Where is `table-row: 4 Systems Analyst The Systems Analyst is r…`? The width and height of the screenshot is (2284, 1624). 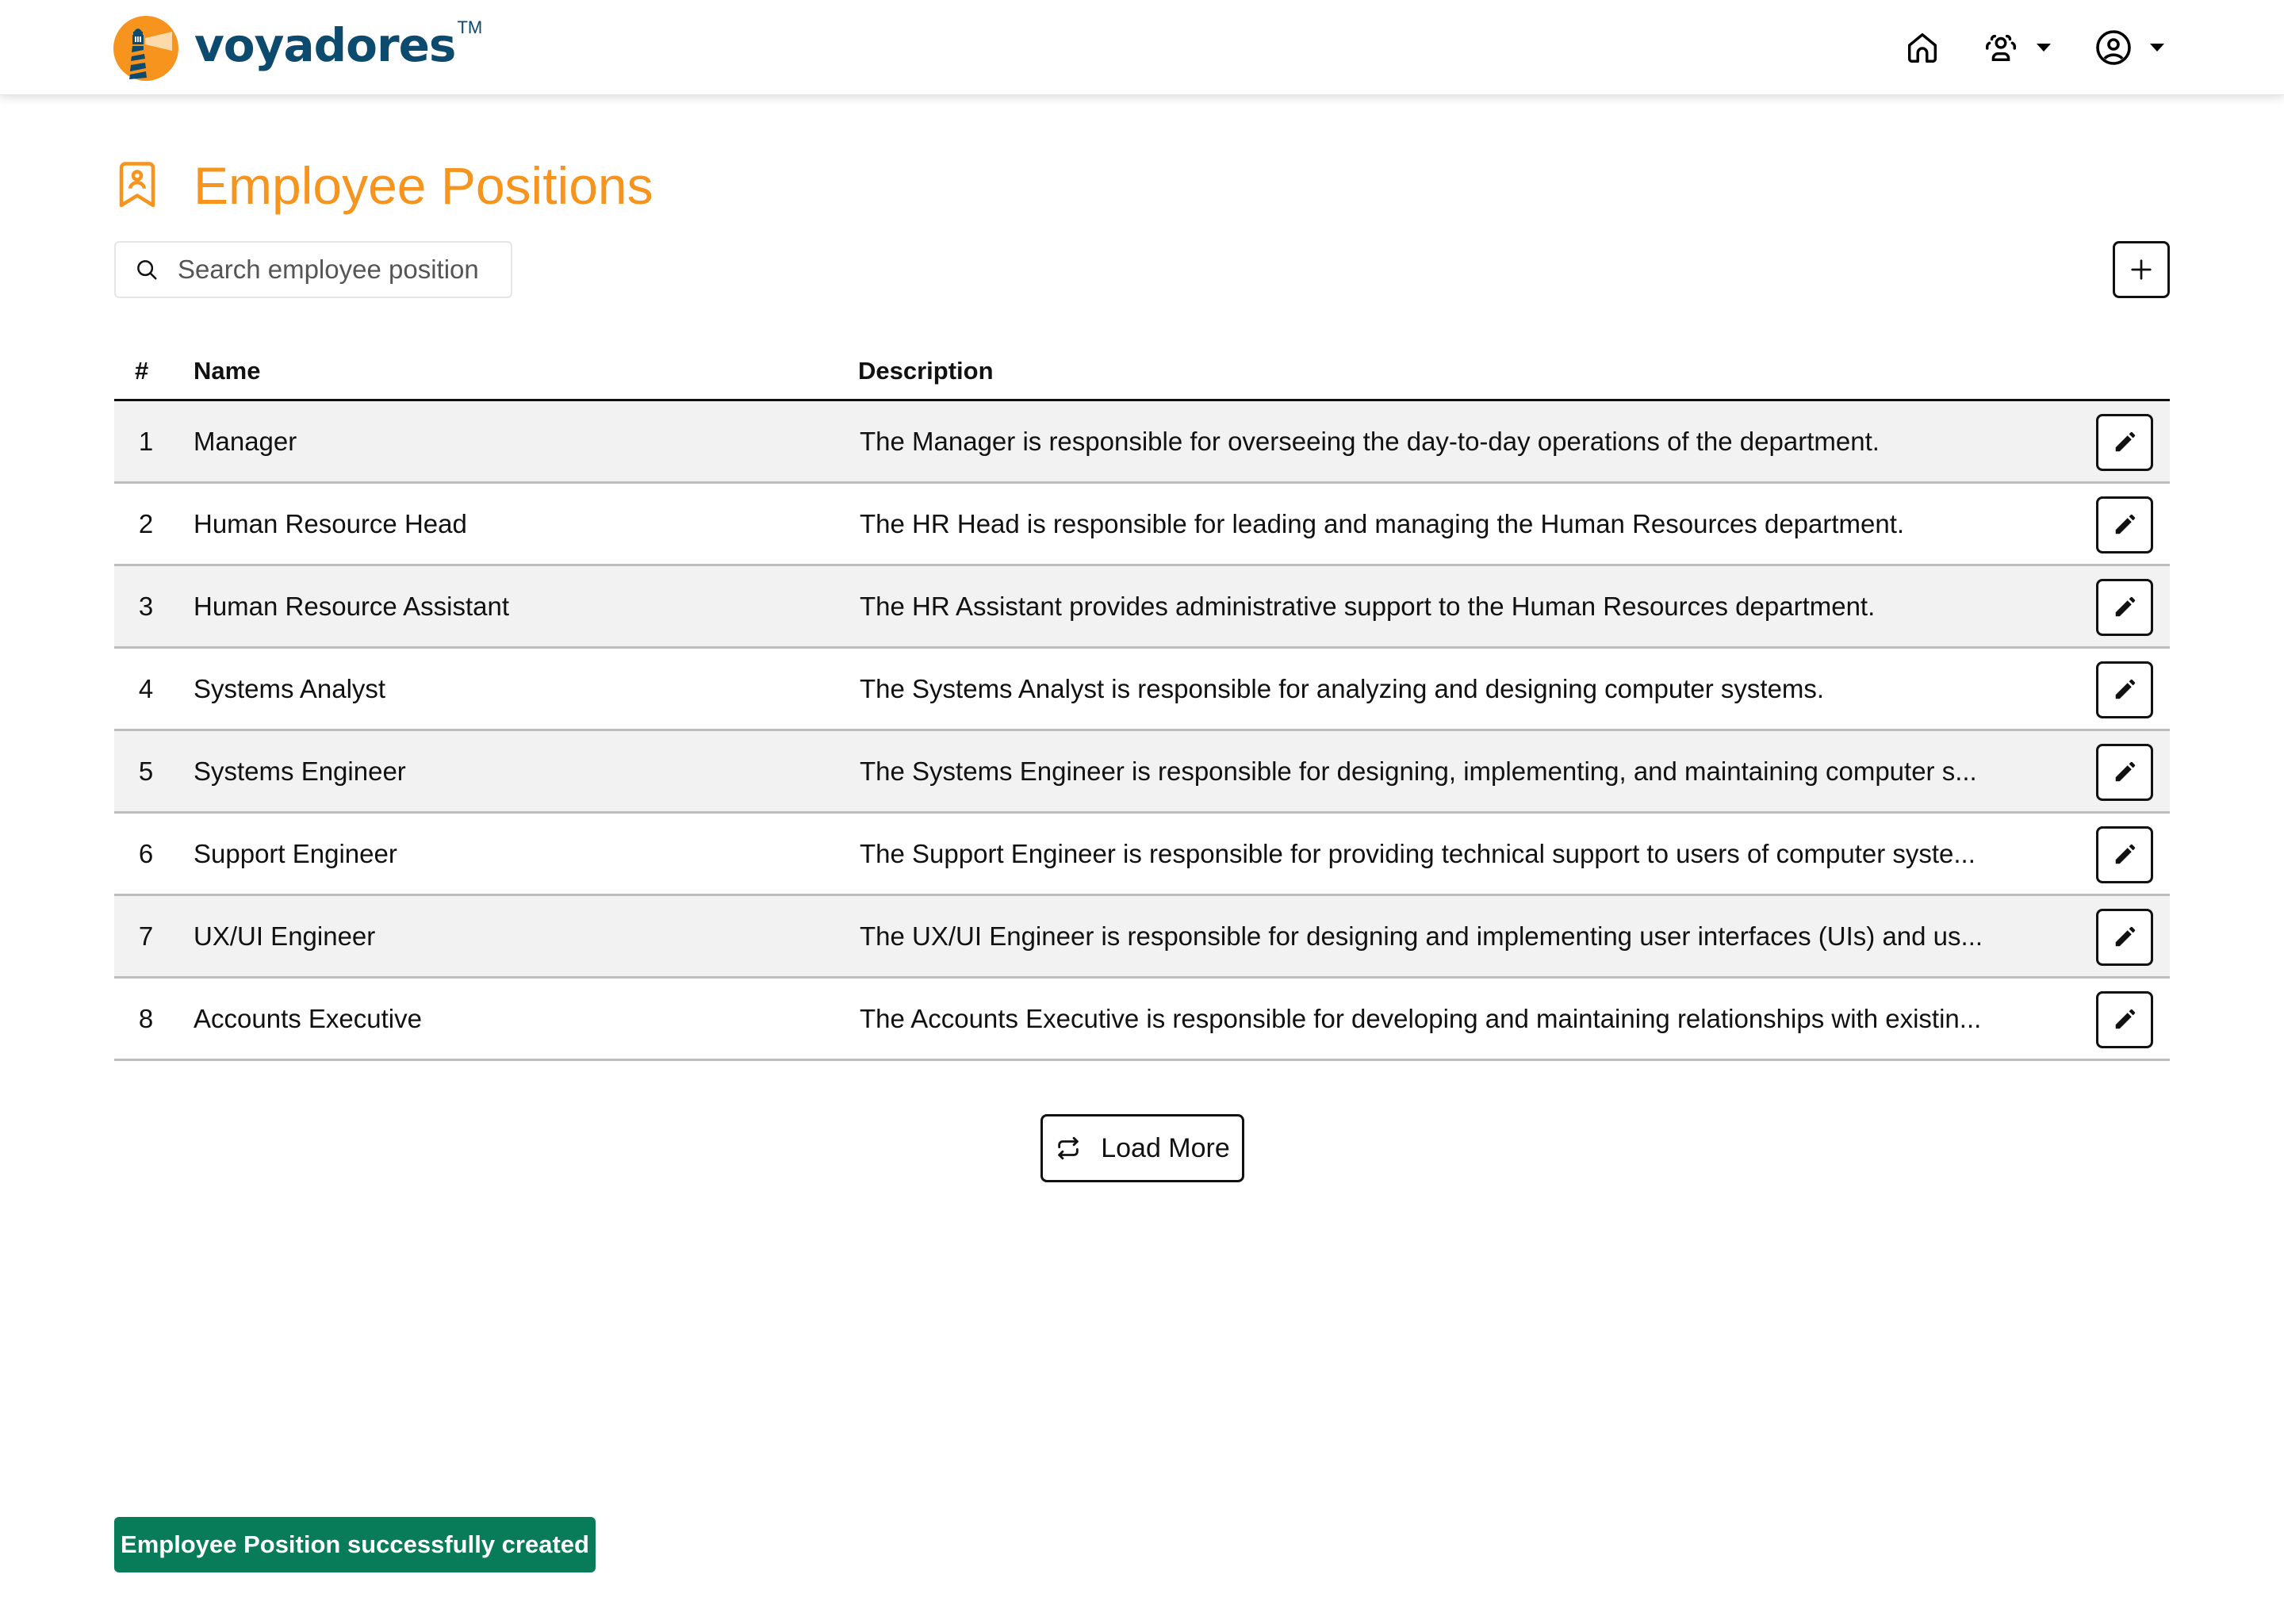 table-row: 4 Systems Analyst The Systems Analyst is r… is located at coordinates (1142, 690).